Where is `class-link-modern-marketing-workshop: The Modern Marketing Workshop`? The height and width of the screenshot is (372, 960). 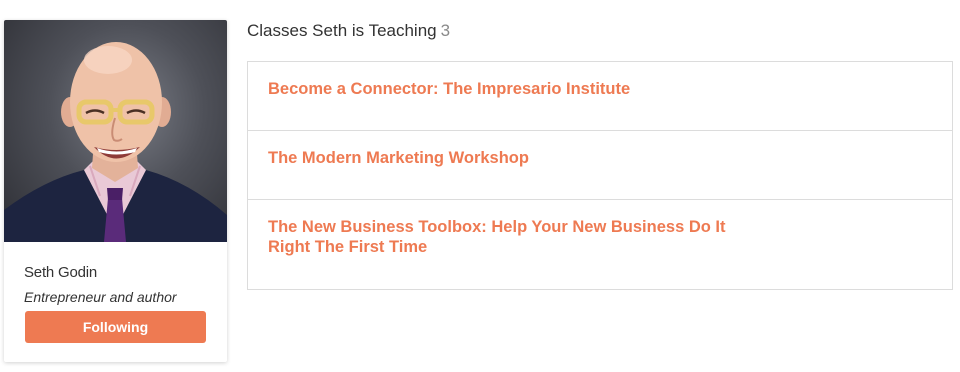
class-link-modern-marketing-workshop: The Modern Marketing Workshop is located at coordinates (513, 158).